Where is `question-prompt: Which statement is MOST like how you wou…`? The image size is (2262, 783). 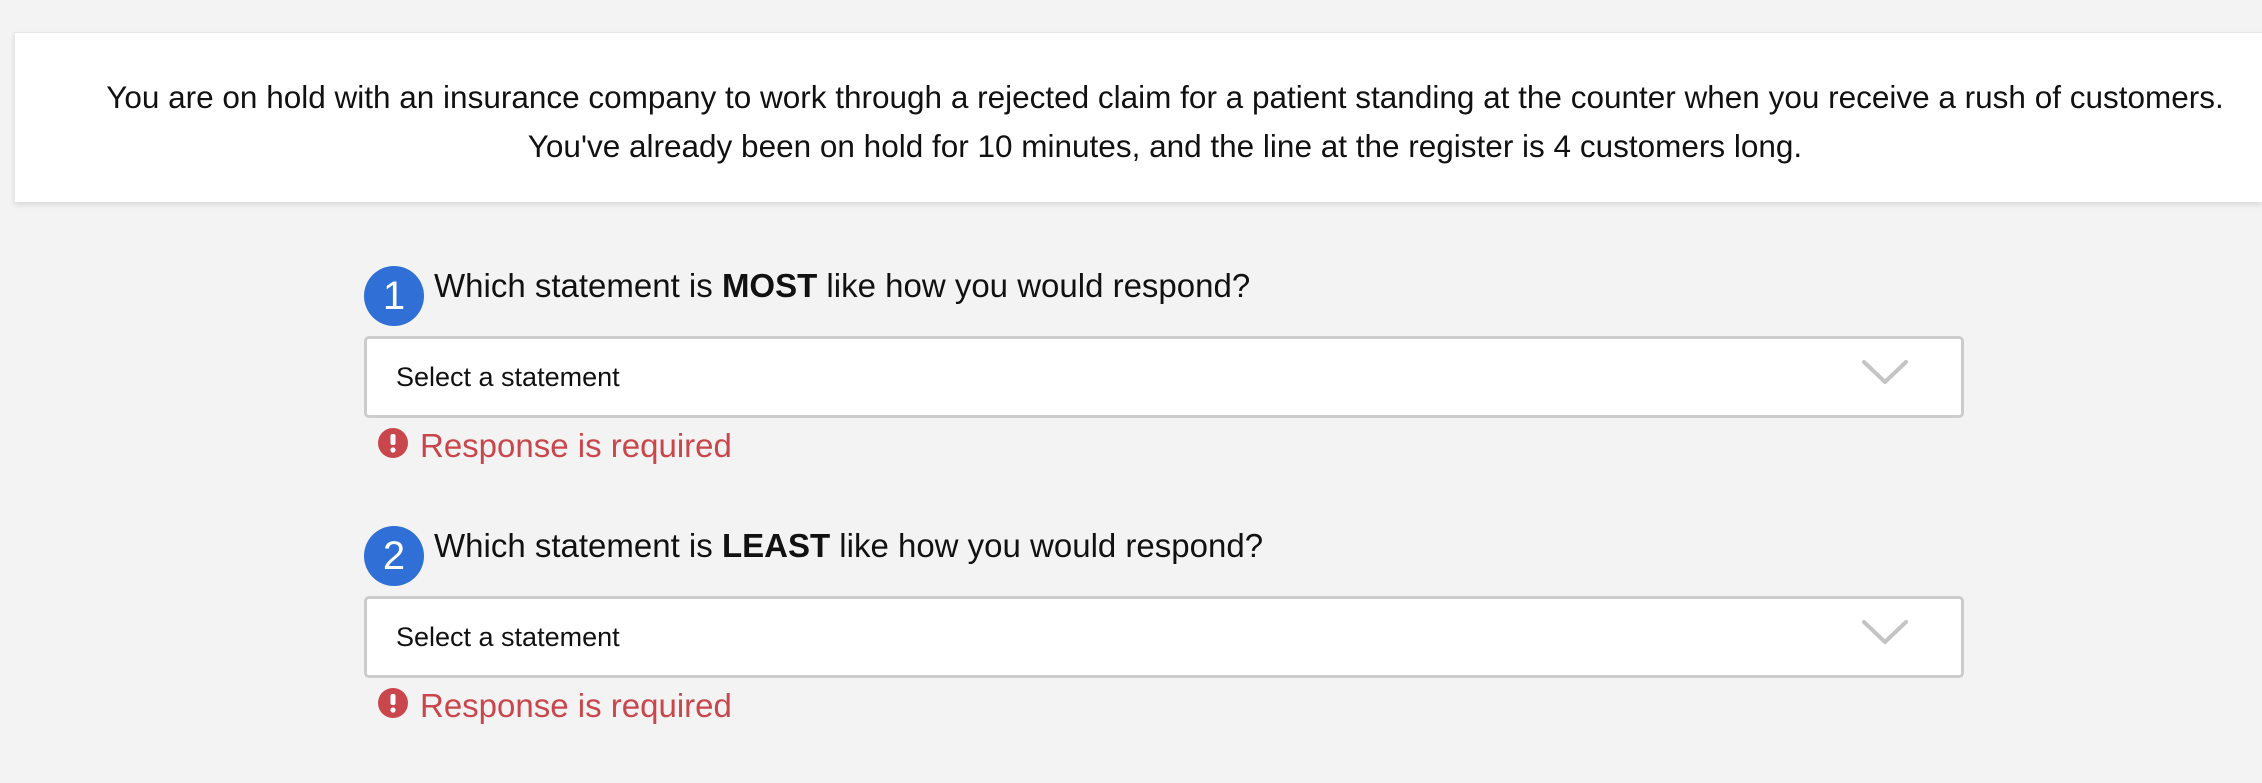
question-prompt: Which statement is MOST like how you wou… is located at coordinates (842, 286).